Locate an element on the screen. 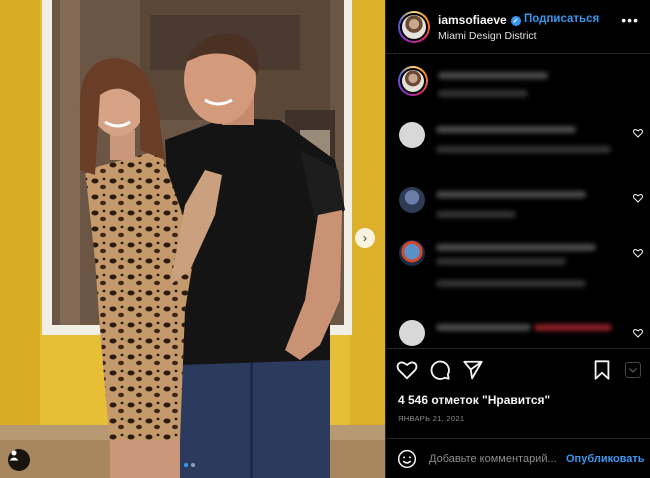  emoji-icon is located at coordinates (407, 459).